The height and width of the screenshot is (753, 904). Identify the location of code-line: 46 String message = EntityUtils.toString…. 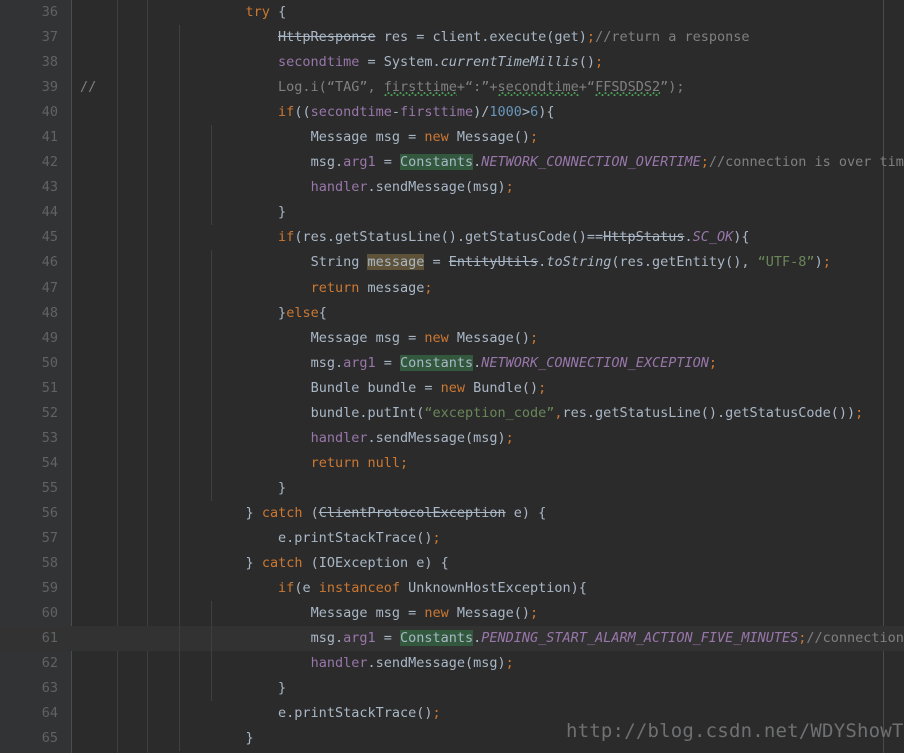
(452, 263).